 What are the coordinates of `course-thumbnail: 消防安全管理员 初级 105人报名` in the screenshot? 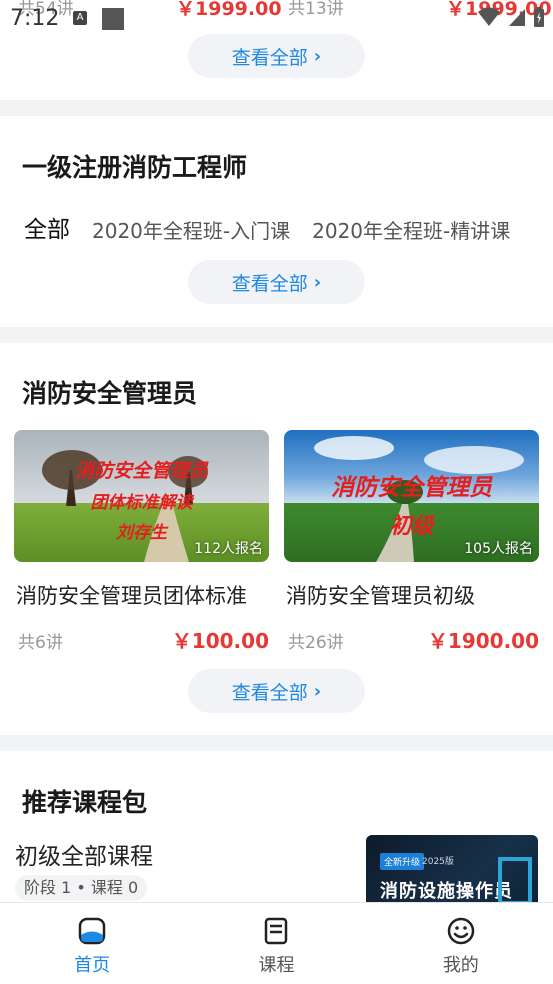 It's located at (411, 496).